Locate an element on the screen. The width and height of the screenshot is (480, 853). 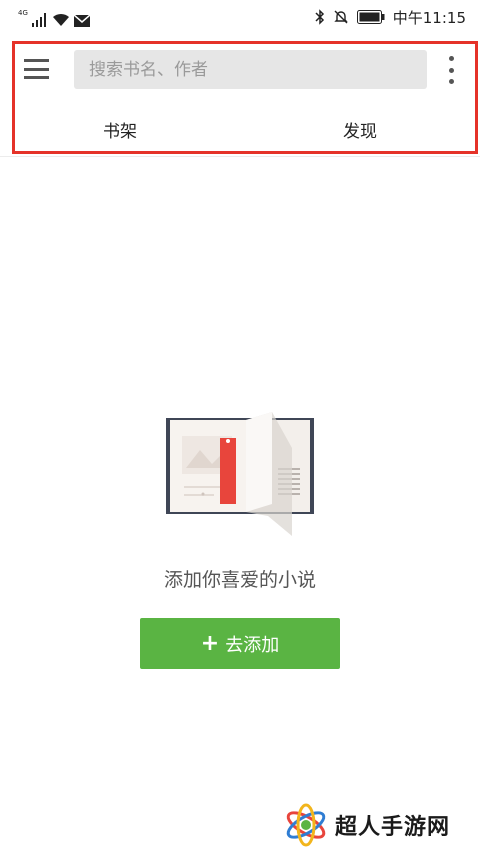
empty-bookshelf-illustration is located at coordinates (240, 474).